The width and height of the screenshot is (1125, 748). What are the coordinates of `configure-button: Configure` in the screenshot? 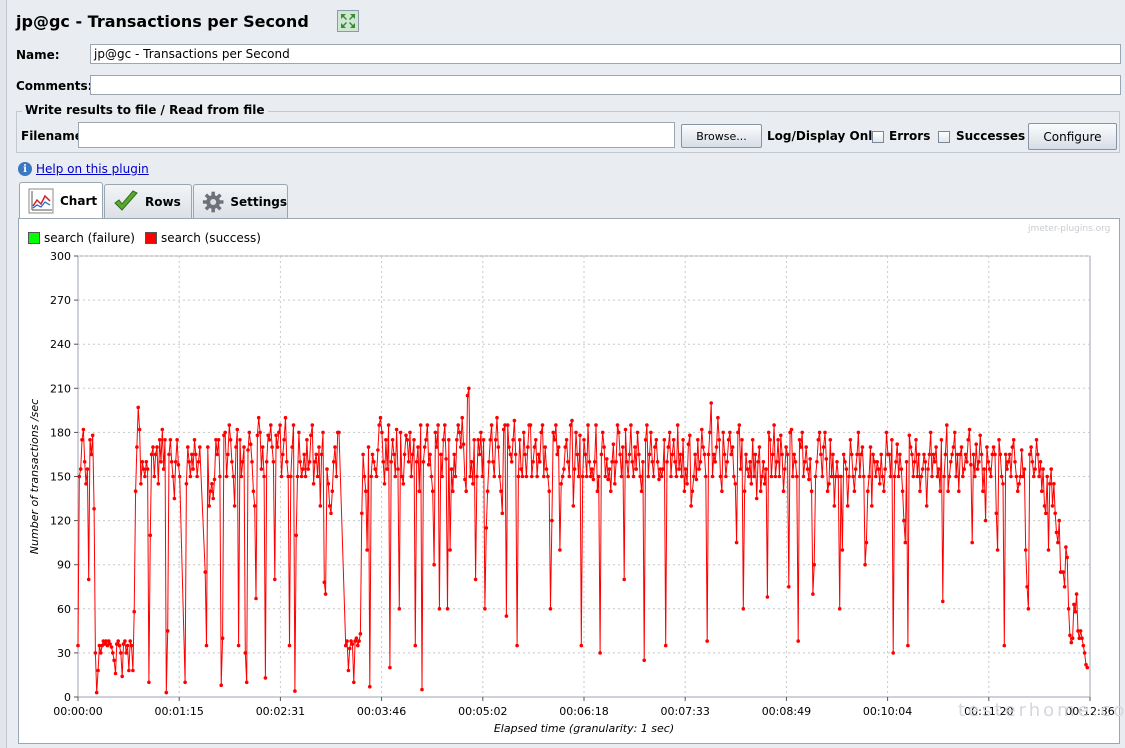 It's located at (1072, 136).